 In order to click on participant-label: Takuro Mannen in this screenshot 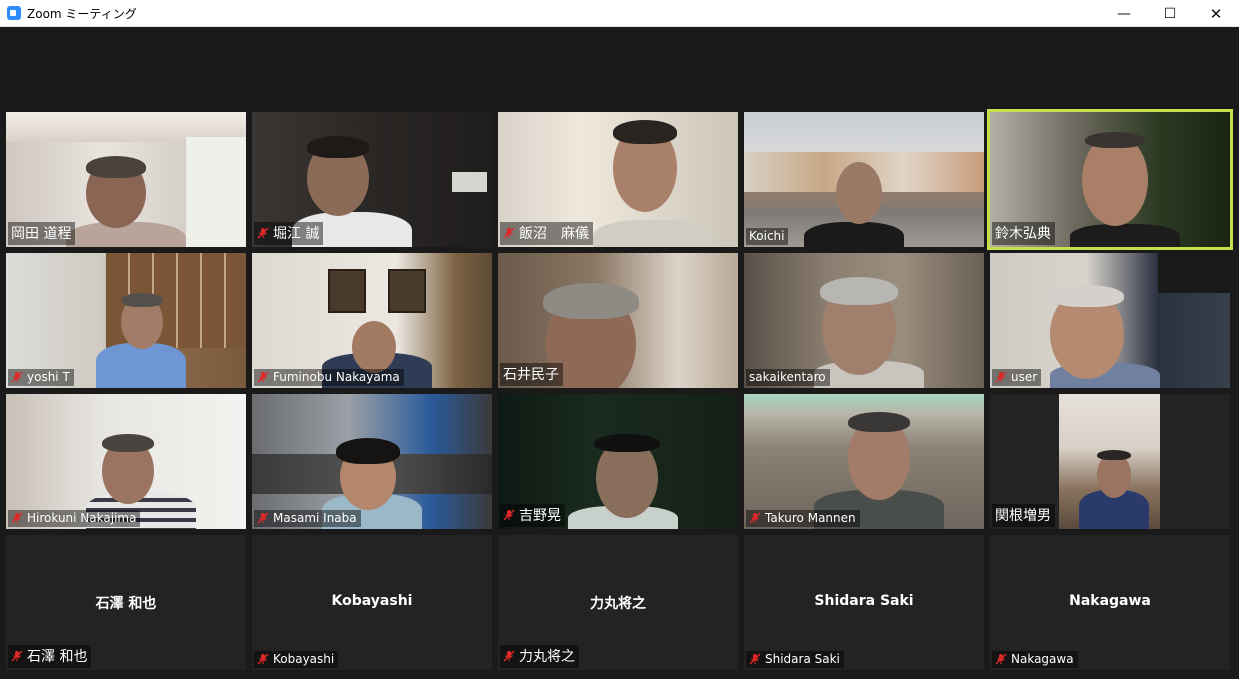, I will do `click(803, 518)`.